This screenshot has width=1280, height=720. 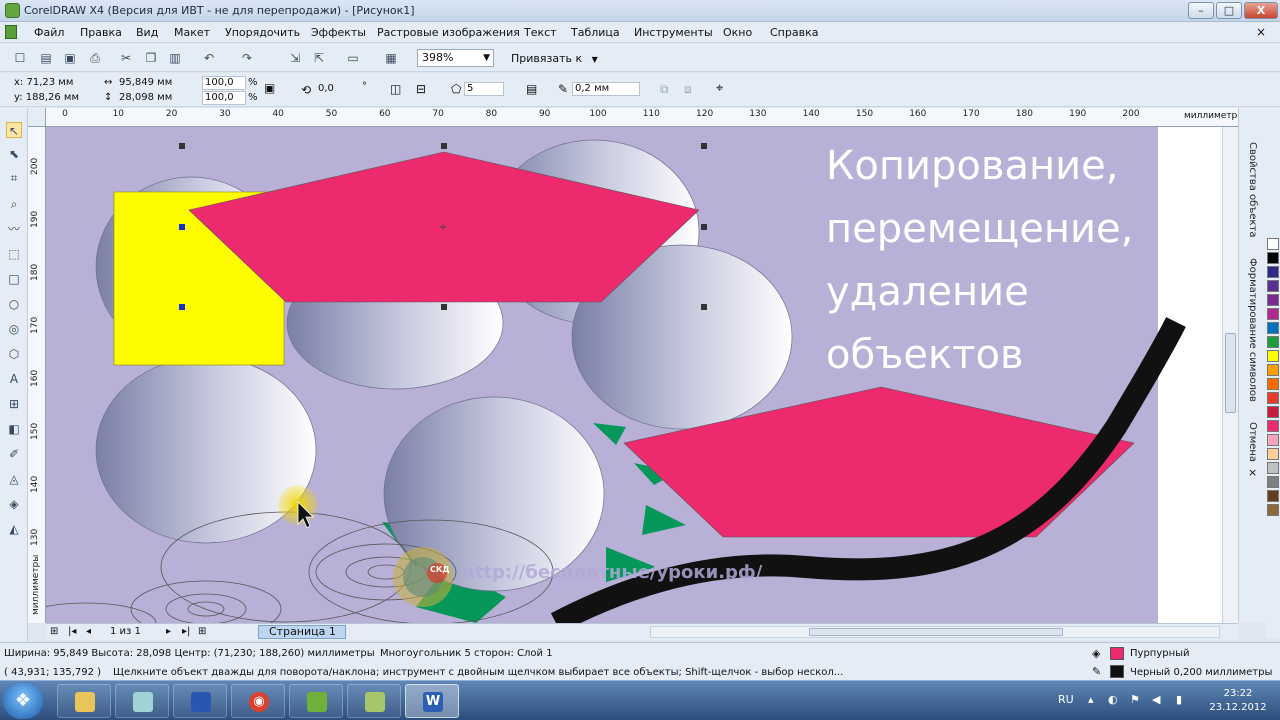 What do you see at coordinates (224, 83) in the screenshot?
I see `scale-x-field: 100,0` at bounding box center [224, 83].